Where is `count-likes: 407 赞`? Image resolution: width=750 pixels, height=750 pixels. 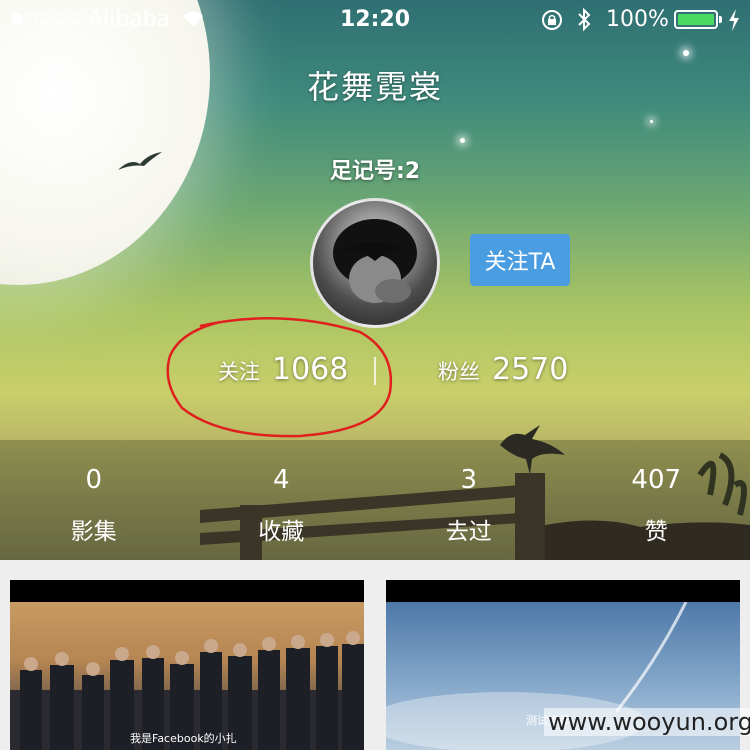
count-likes: 407 赞 is located at coordinates (656, 507).